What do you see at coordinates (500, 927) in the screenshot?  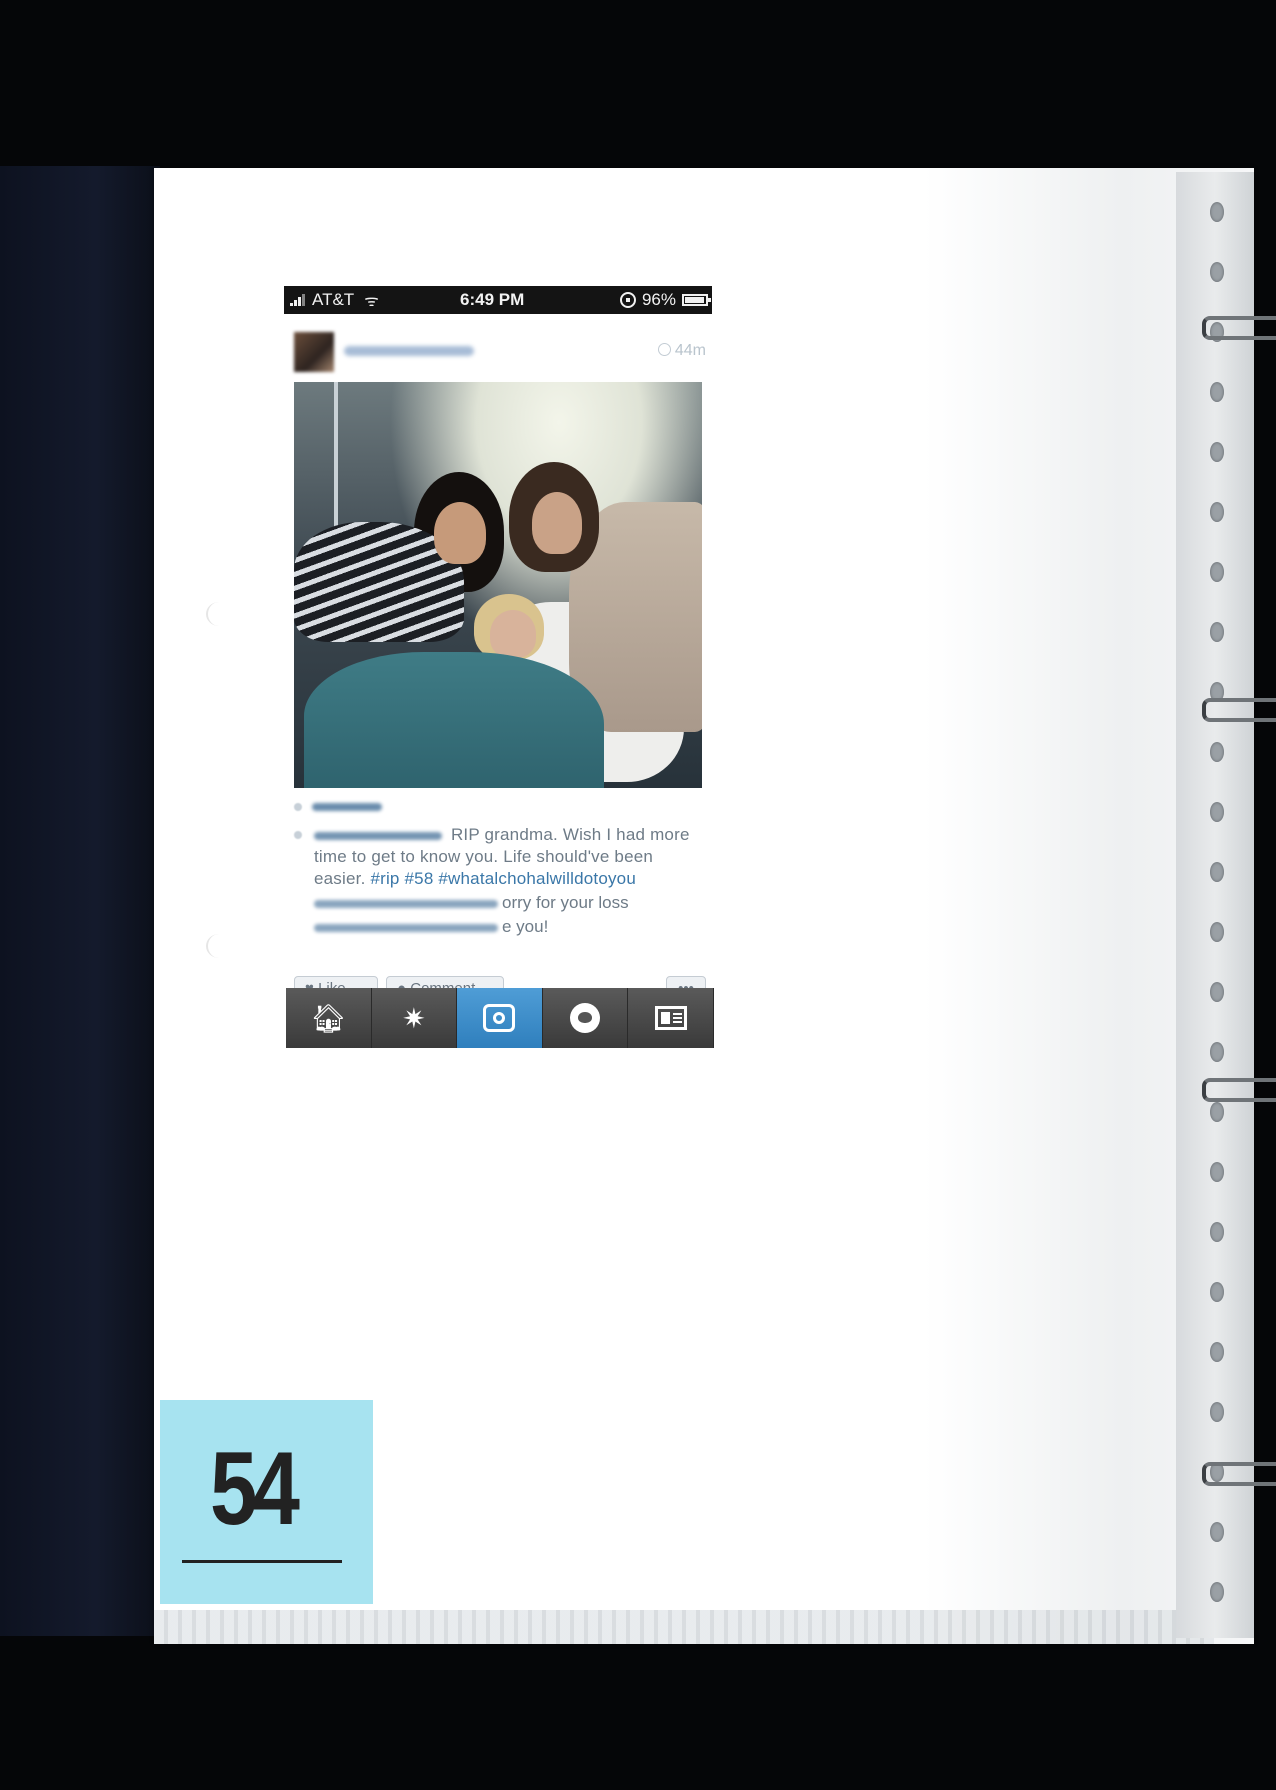 I see `comment-item: e you!` at bounding box center [500, 927].